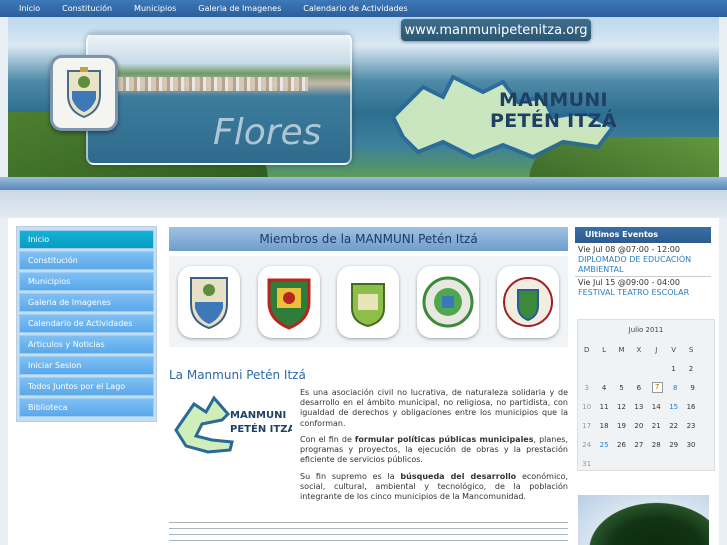 Image resolution: width=727 pixels, height=545 pixels. I want to click on calendar-day: 30, so click(690, 445).